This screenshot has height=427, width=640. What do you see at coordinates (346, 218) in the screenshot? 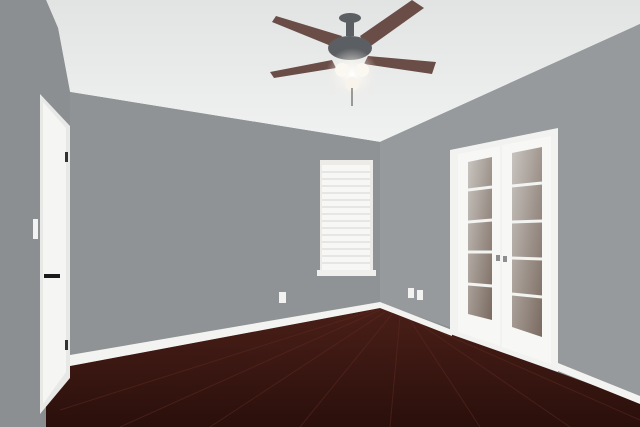
I see `window-blinds` at bounding box center [346, 218].